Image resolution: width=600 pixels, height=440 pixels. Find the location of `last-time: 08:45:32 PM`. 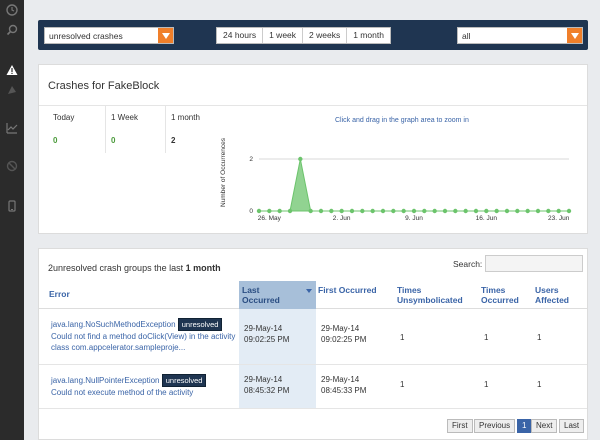

last-time: 08:45:32 PM is located at coordinates (267, 390).